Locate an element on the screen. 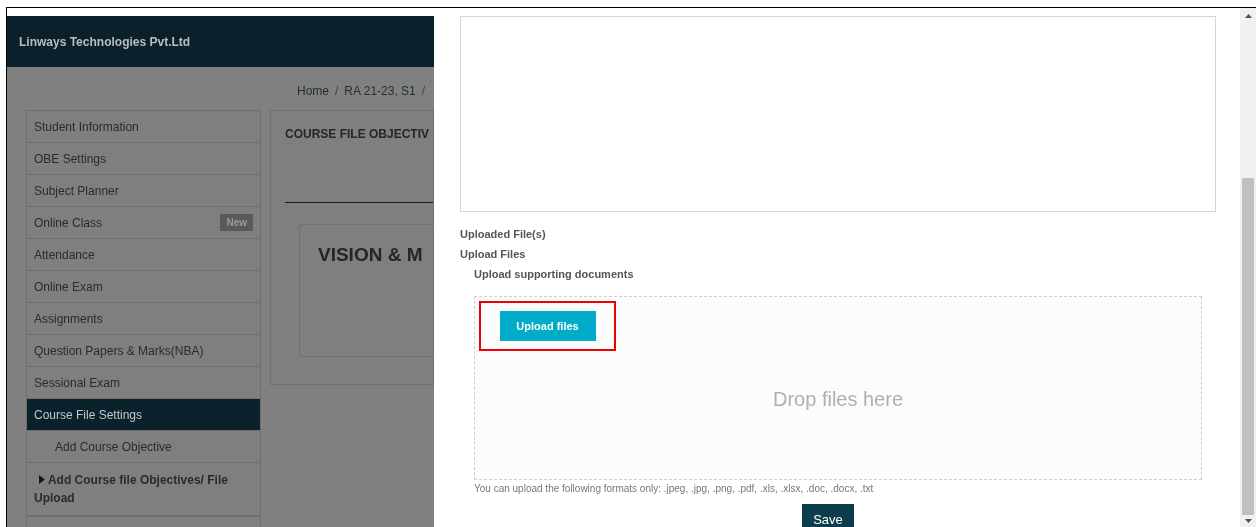 The width and height of the screenshot is (1256, 527). scroll-down-icon is located at coordinates (1248, 521).